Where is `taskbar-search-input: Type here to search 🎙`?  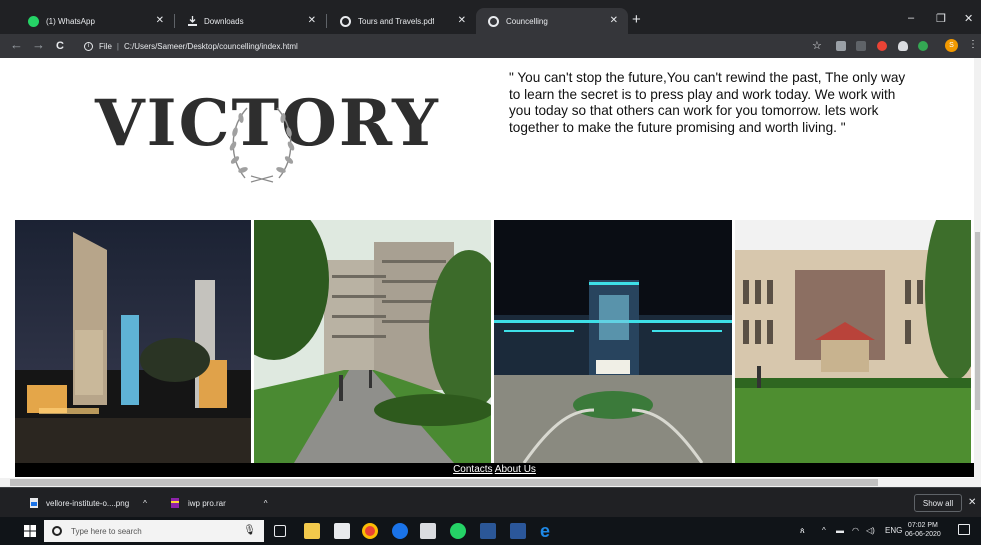 taskbar-search-input: Type here to search 🎙 is located at coordinates (154, 531).